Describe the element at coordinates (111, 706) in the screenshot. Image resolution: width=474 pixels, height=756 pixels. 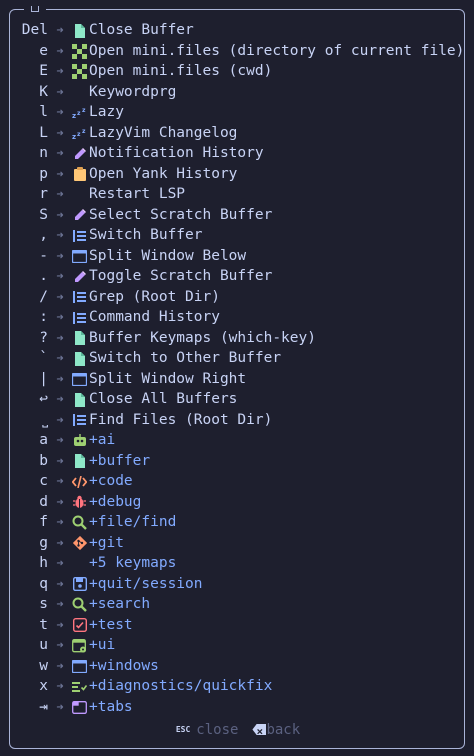
I see `keymap-group-label: +tabs` at that location.